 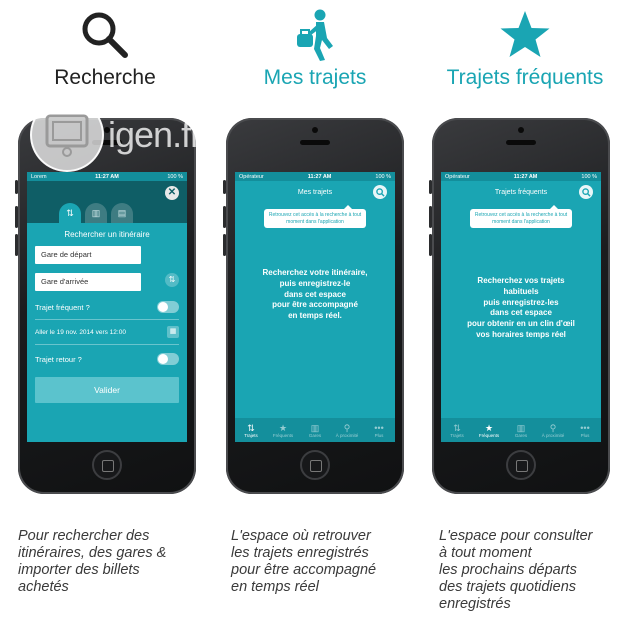 I want to click on transport-mode-tabs: ⇅ ▥ ▤, so click(x=96, y=213).